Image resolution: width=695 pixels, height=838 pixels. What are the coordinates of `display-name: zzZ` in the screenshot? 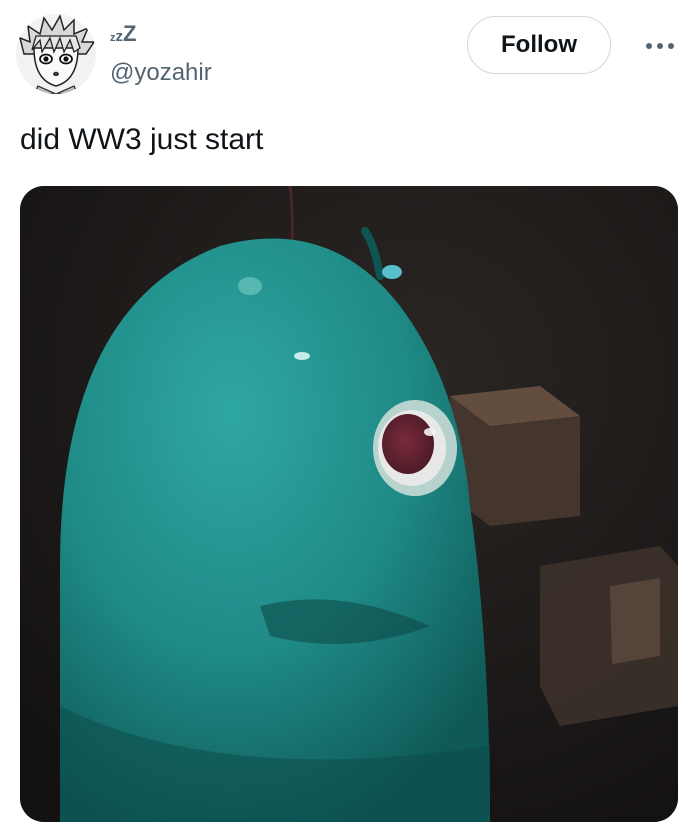 It's located at (123, 34).